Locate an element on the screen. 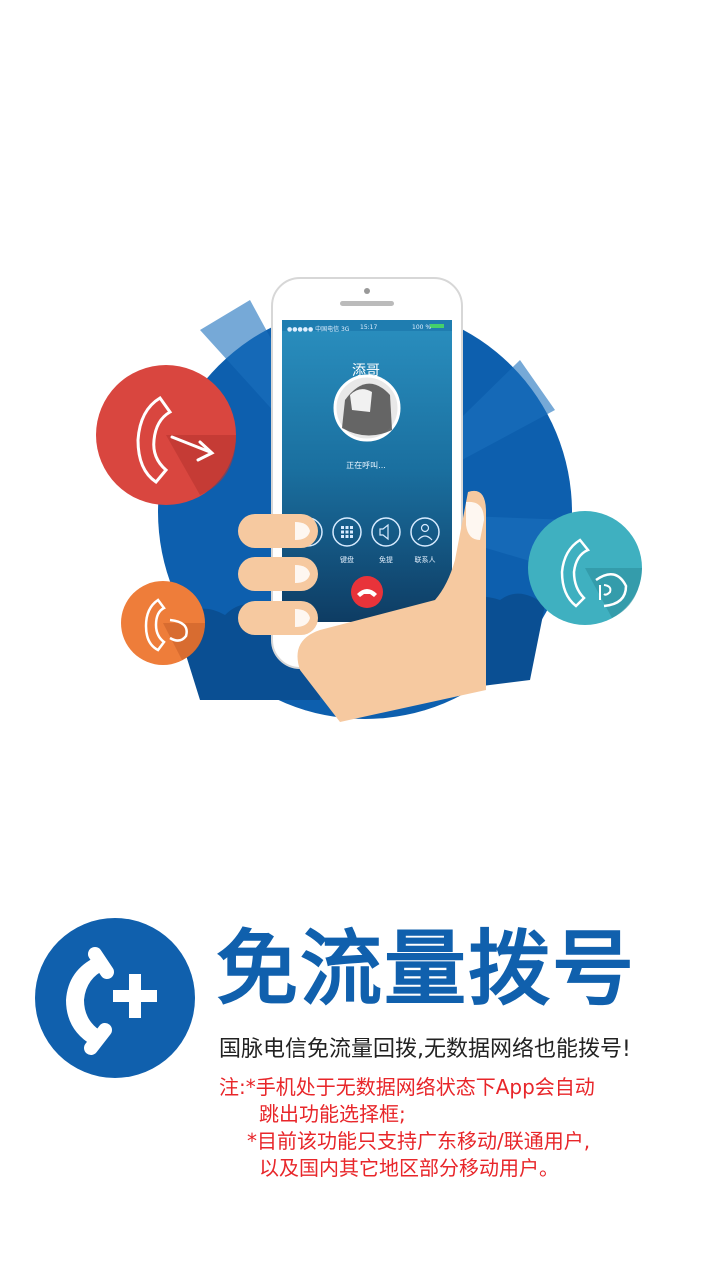 The width and height of the screenshot is (720, 1280). feature-title: 免流量拨号 is located at coordinates (426, 969).